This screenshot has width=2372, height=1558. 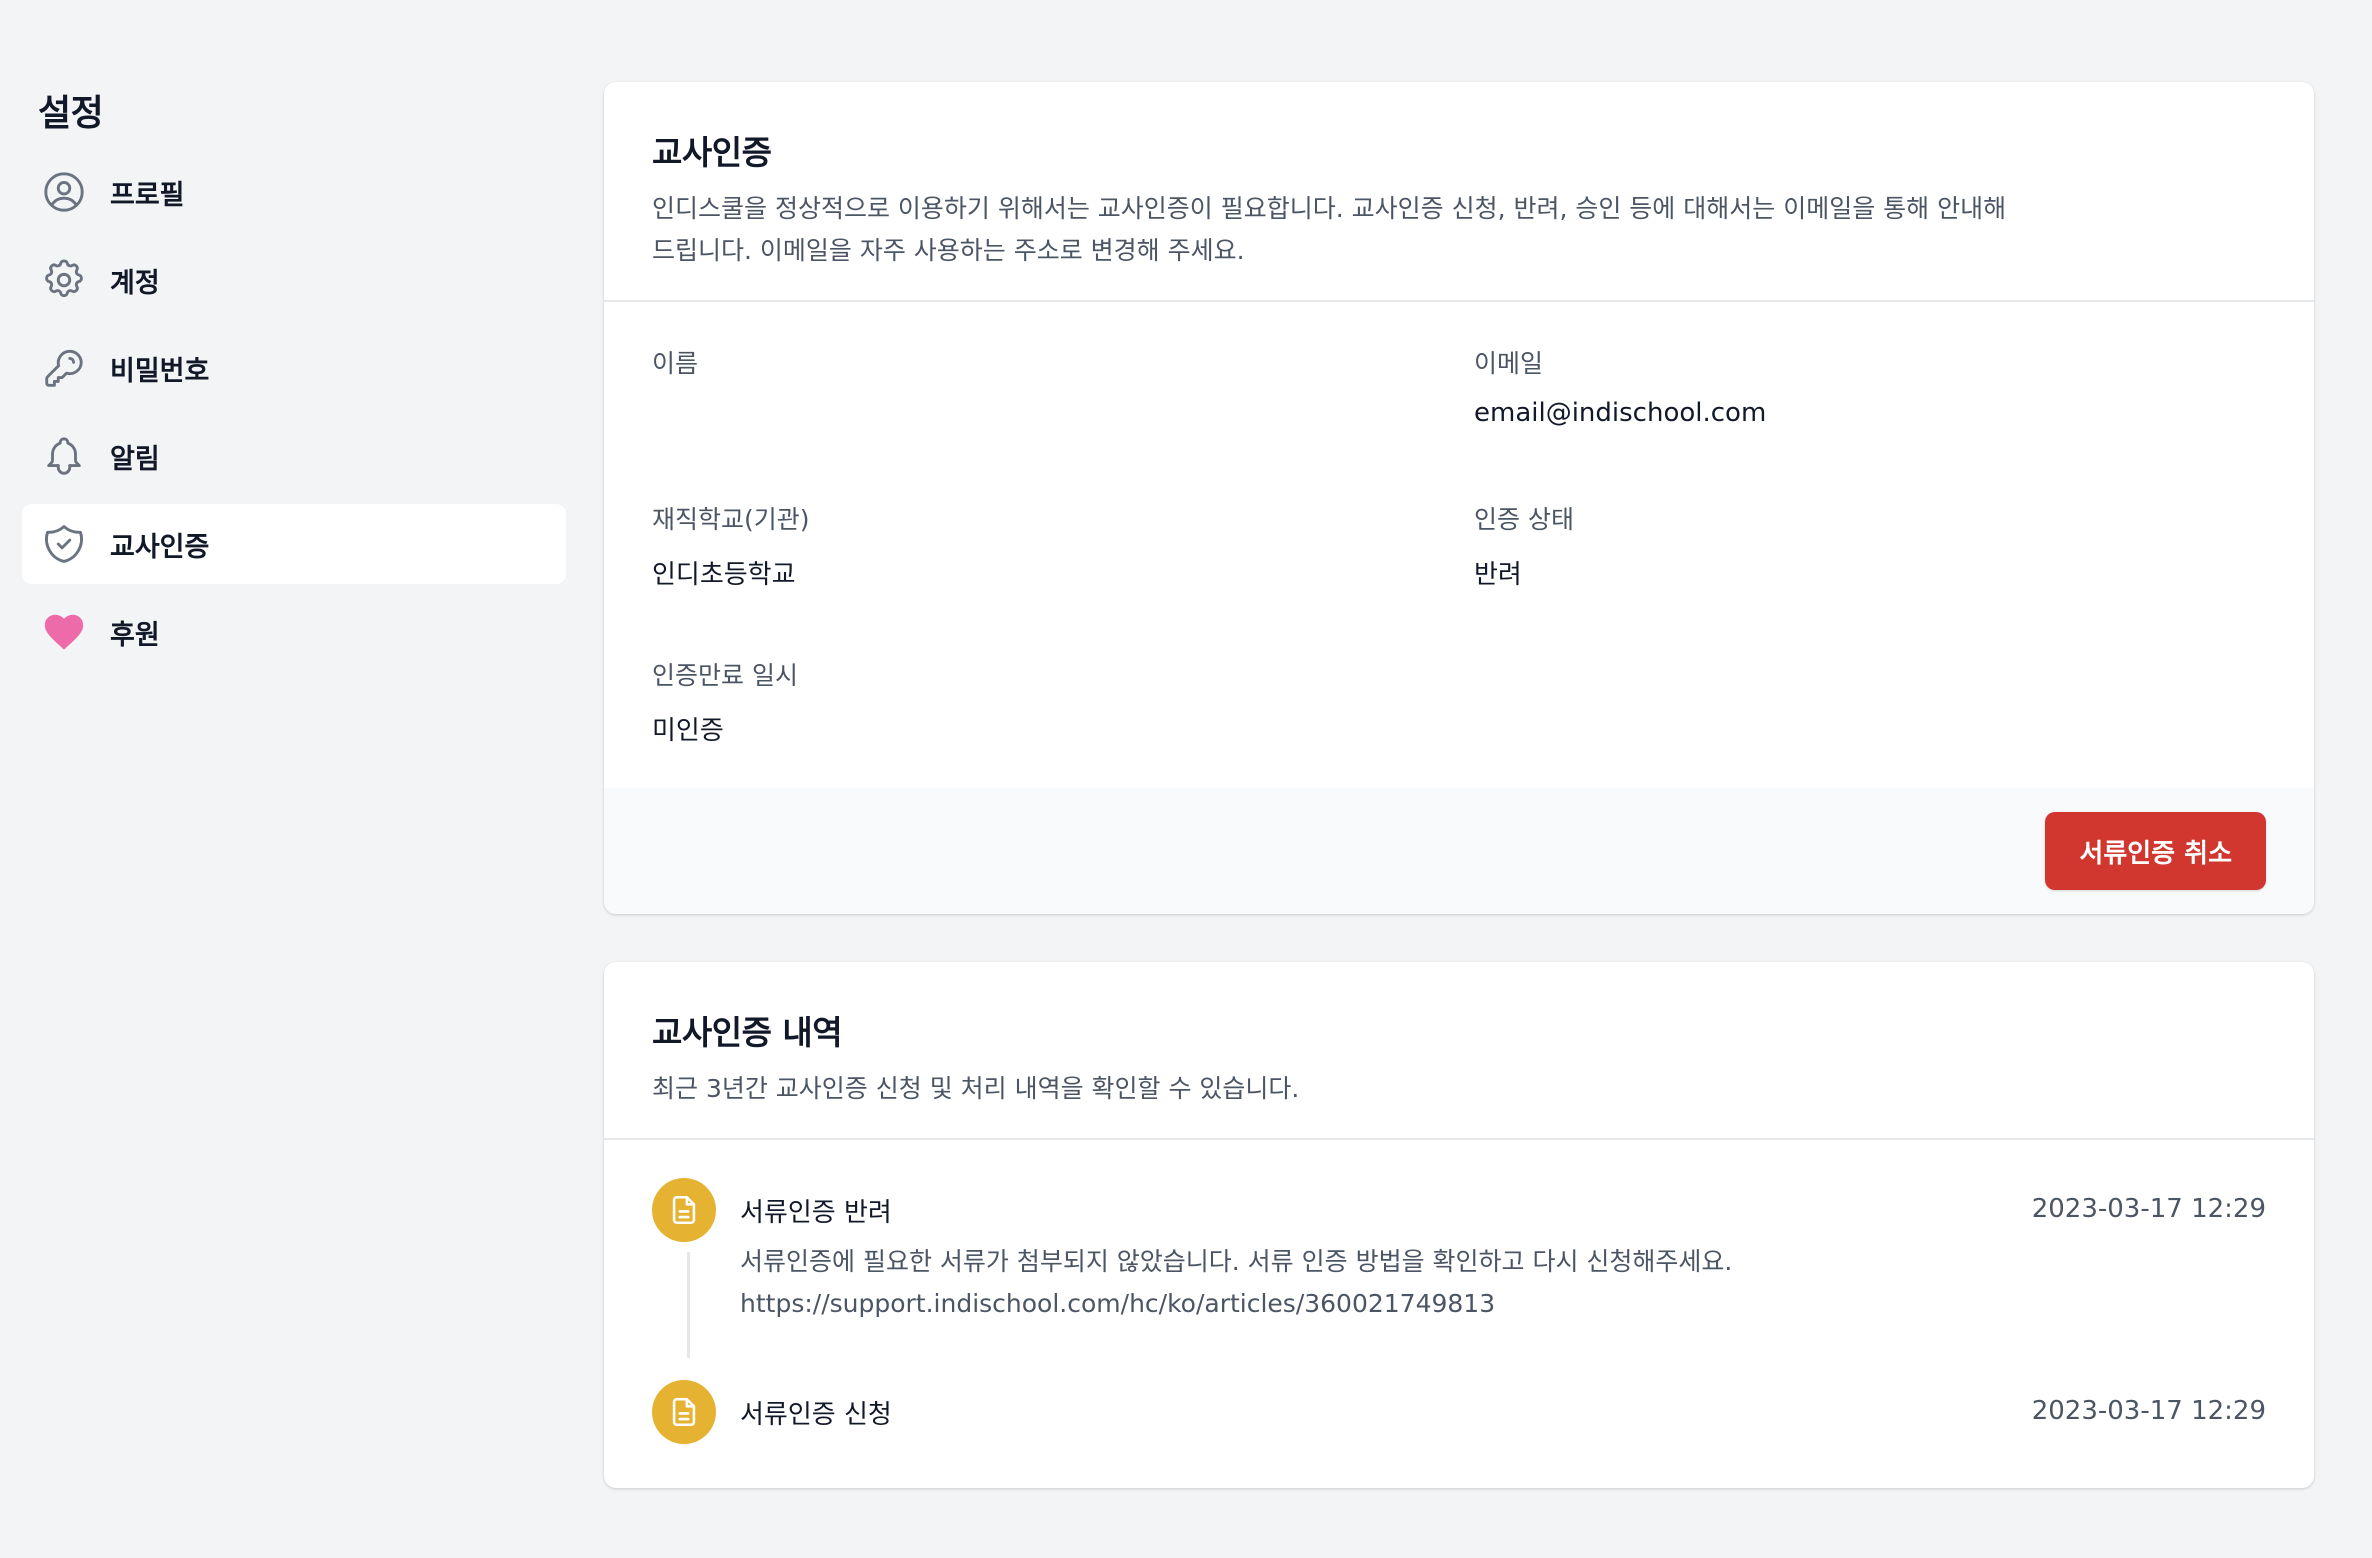 What do you see at coordinates (294, 544) in the screenshot?
I see `sidebar-item-teacher-verification: 교사인증` at bounding box center [294, 544].